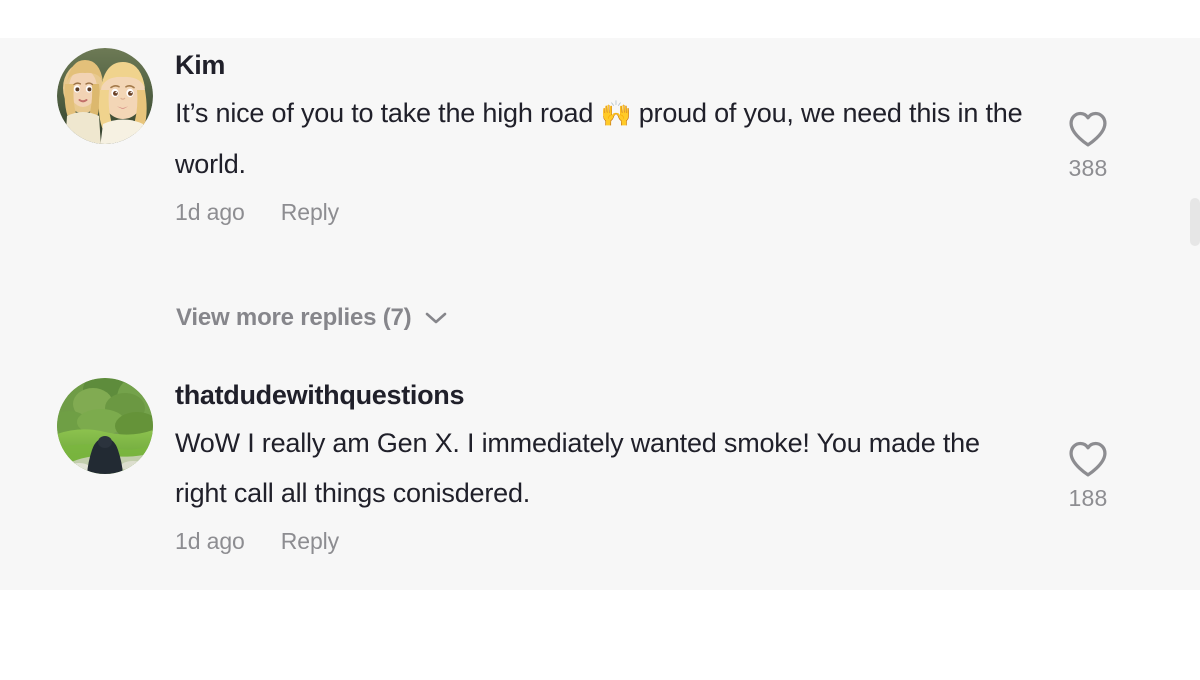 The height and width of the screenshot is (680, 1200). Describe the element at coordinates (712, 112) in the screenshot. I see `comment-text-part2: proud of you,` at that location.